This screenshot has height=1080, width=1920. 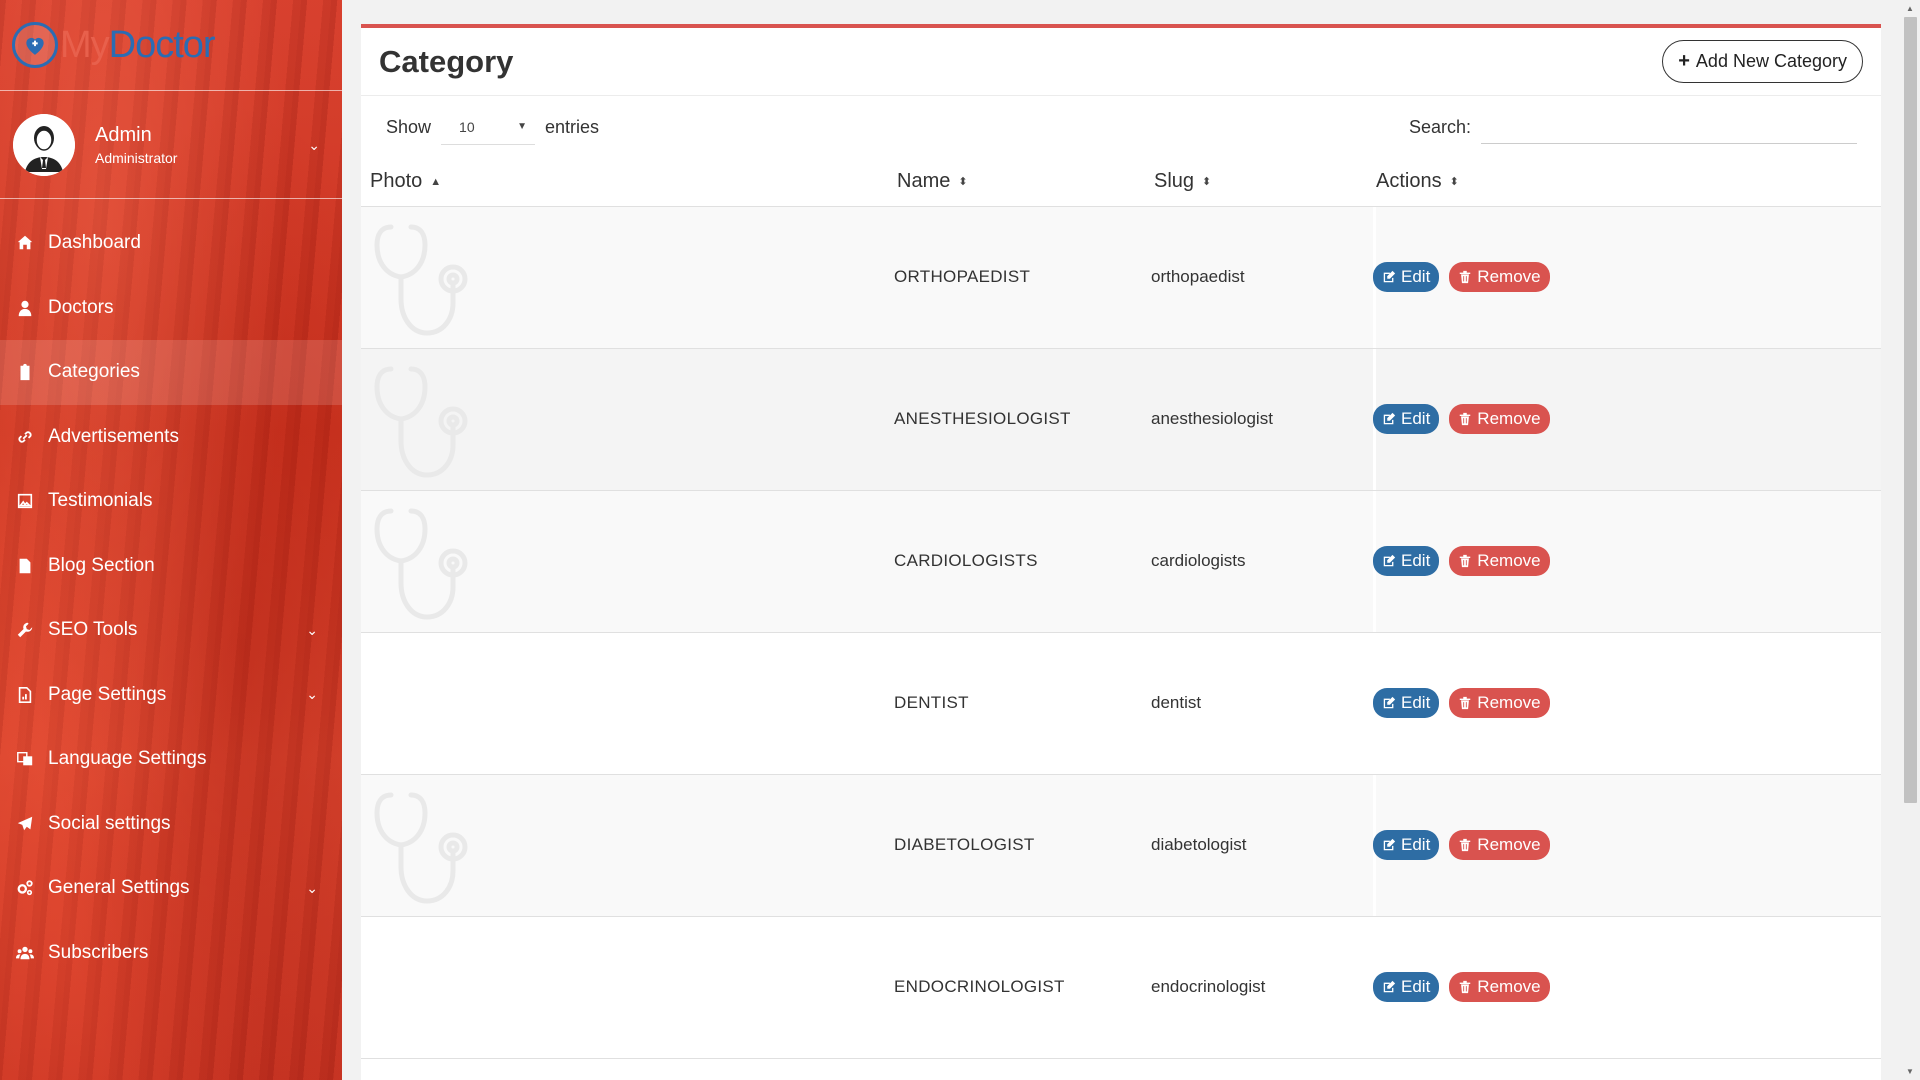 What do you see at coordinates (1910, 410) in the screenshot?
I see `scrollbar-thumb` at bounding box center [1910, 410].